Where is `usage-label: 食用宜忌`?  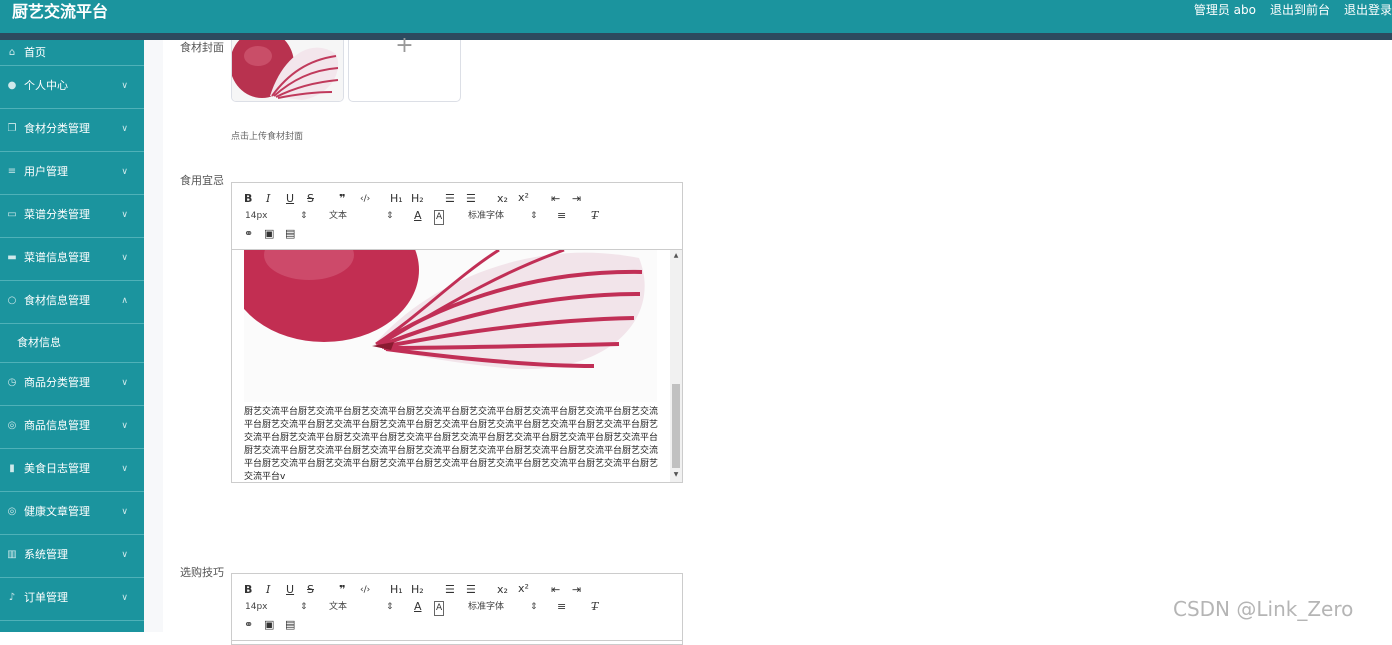 usage-label: 食用宜忌 is located at coordinates (202, 180).